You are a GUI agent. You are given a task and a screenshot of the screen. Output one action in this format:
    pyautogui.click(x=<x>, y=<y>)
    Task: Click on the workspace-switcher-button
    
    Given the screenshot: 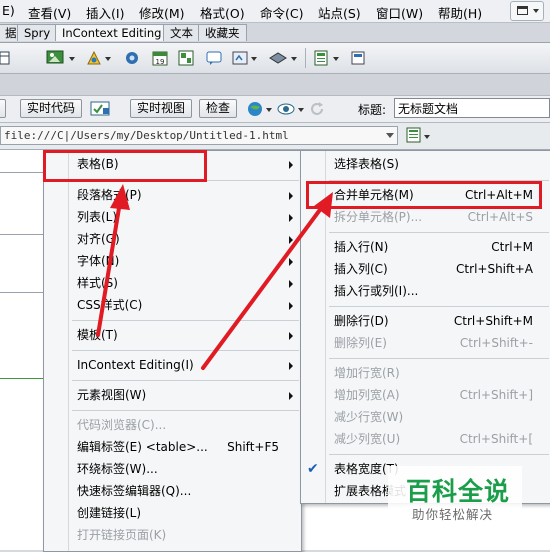 What is the action you would take?
    pyautogui.click(x=527, y=11)
    